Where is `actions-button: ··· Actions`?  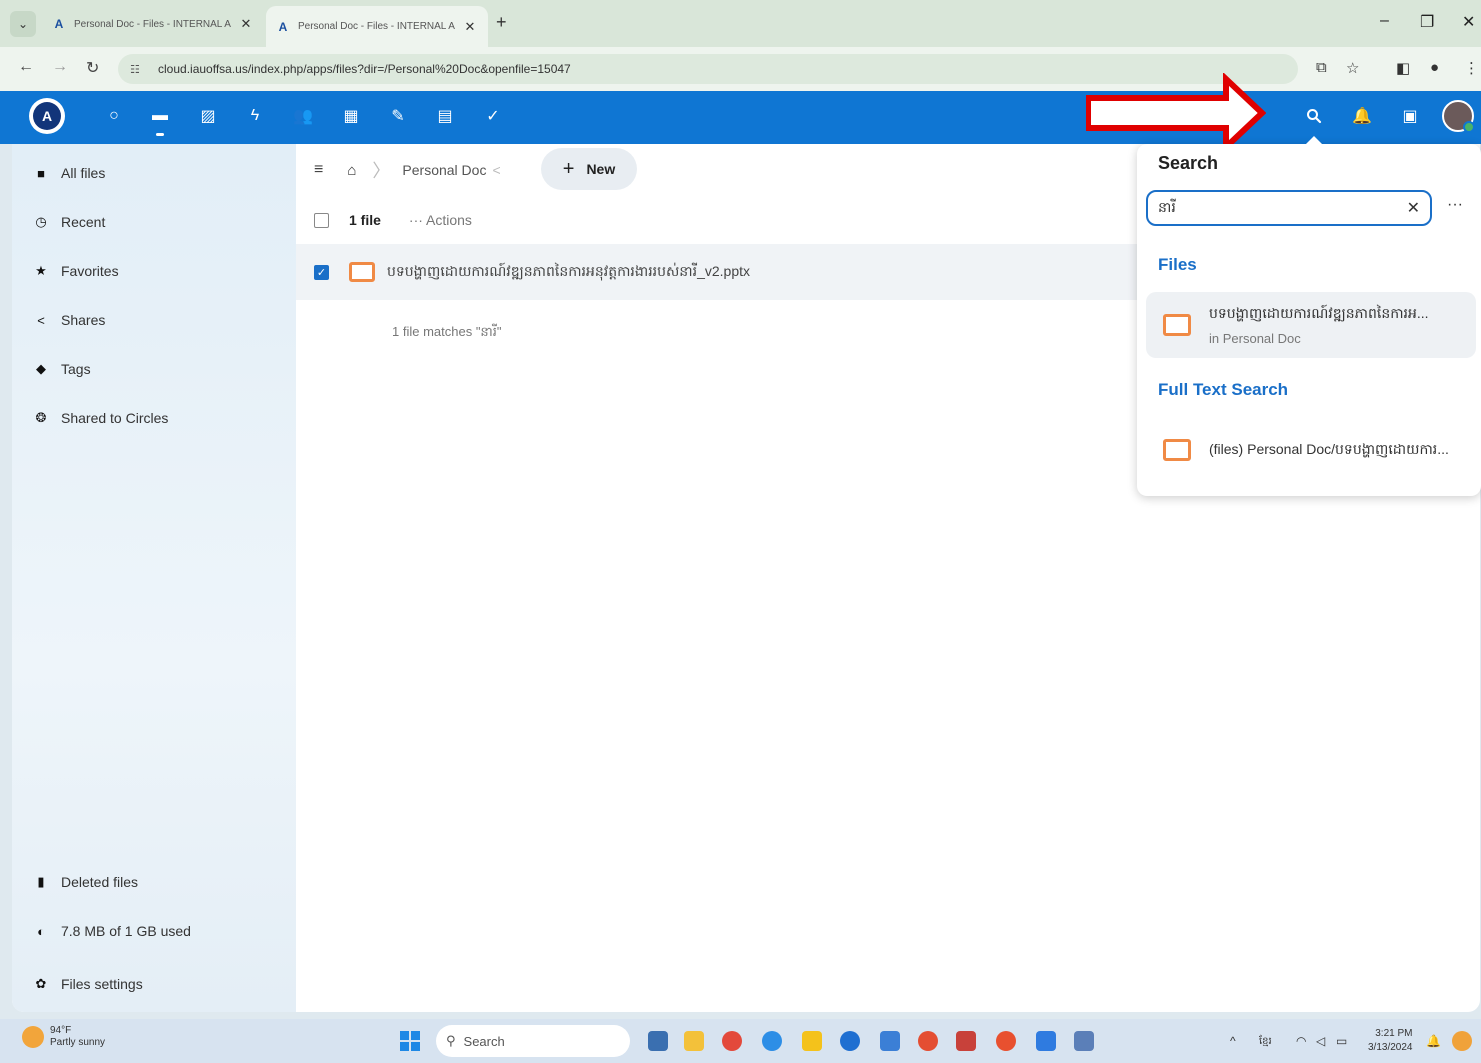 actions-button: ··· Actions is located at coordinates (440, 220).